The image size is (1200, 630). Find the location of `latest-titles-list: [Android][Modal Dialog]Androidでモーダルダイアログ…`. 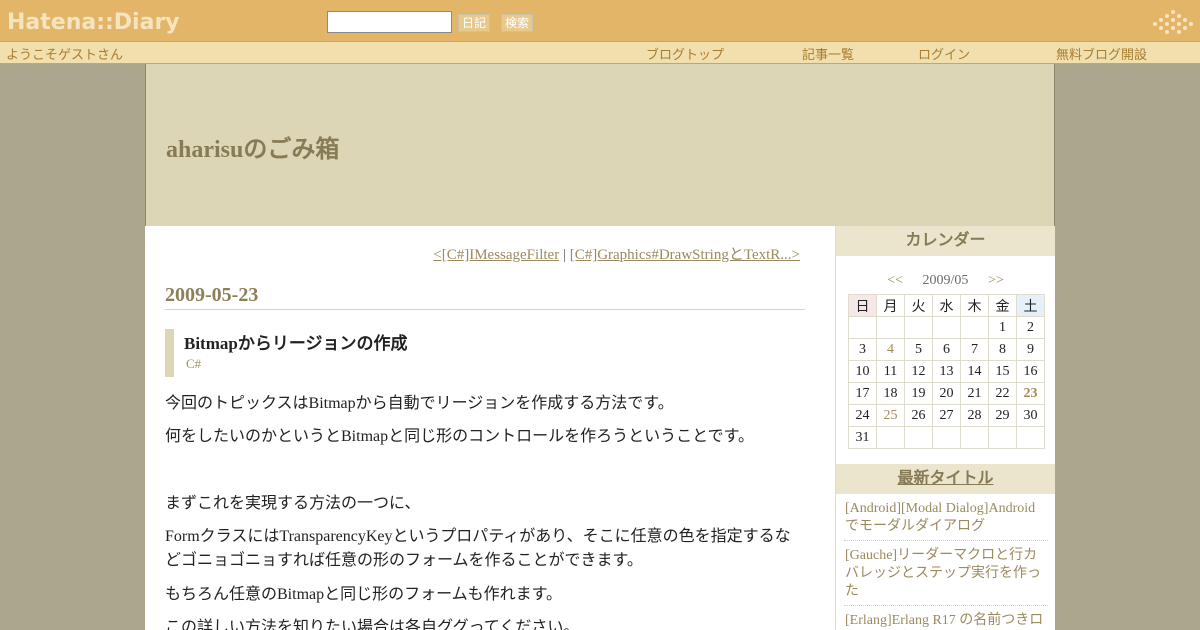

latest-titles-list: [Android][Modal Dialog]Androidでモーダルダイアログ… is located at coordinates (946, 564).